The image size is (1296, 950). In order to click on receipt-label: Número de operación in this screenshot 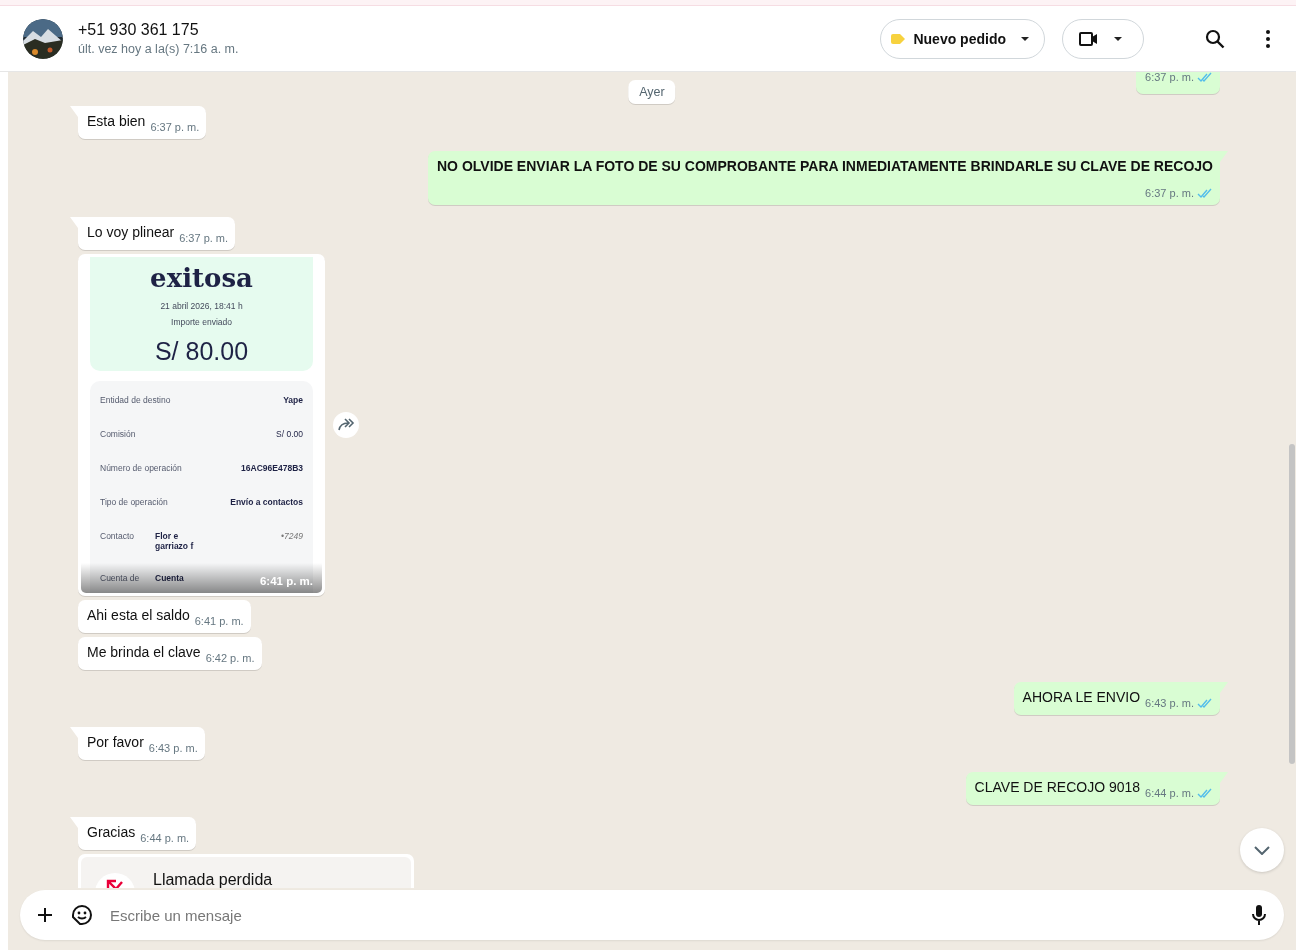, I will do `click(141, 468)`.